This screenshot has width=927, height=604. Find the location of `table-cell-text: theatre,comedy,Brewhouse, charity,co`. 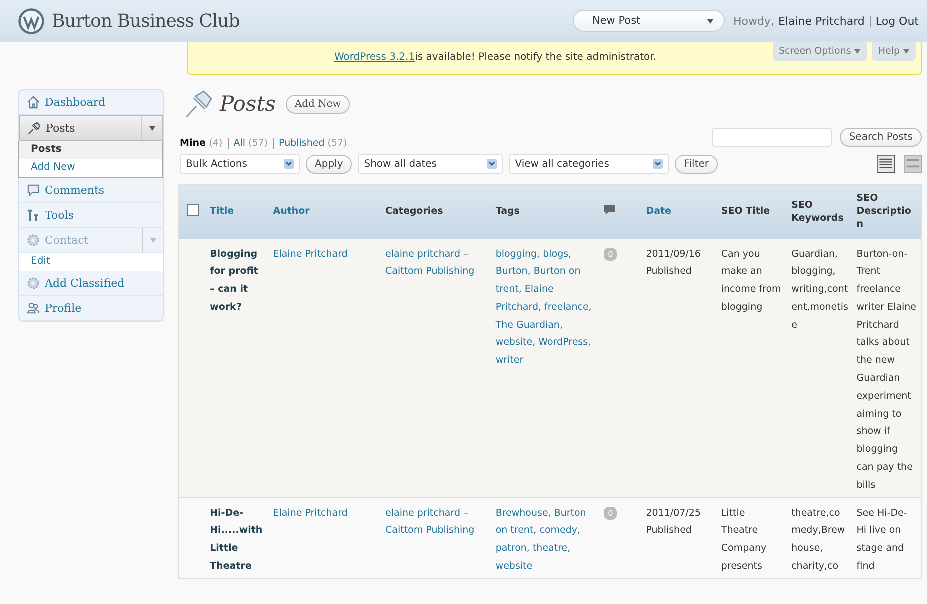

table-cell-text: theatre,comedy,Brewhouse, charity,co is located at coordinates (819, 540).